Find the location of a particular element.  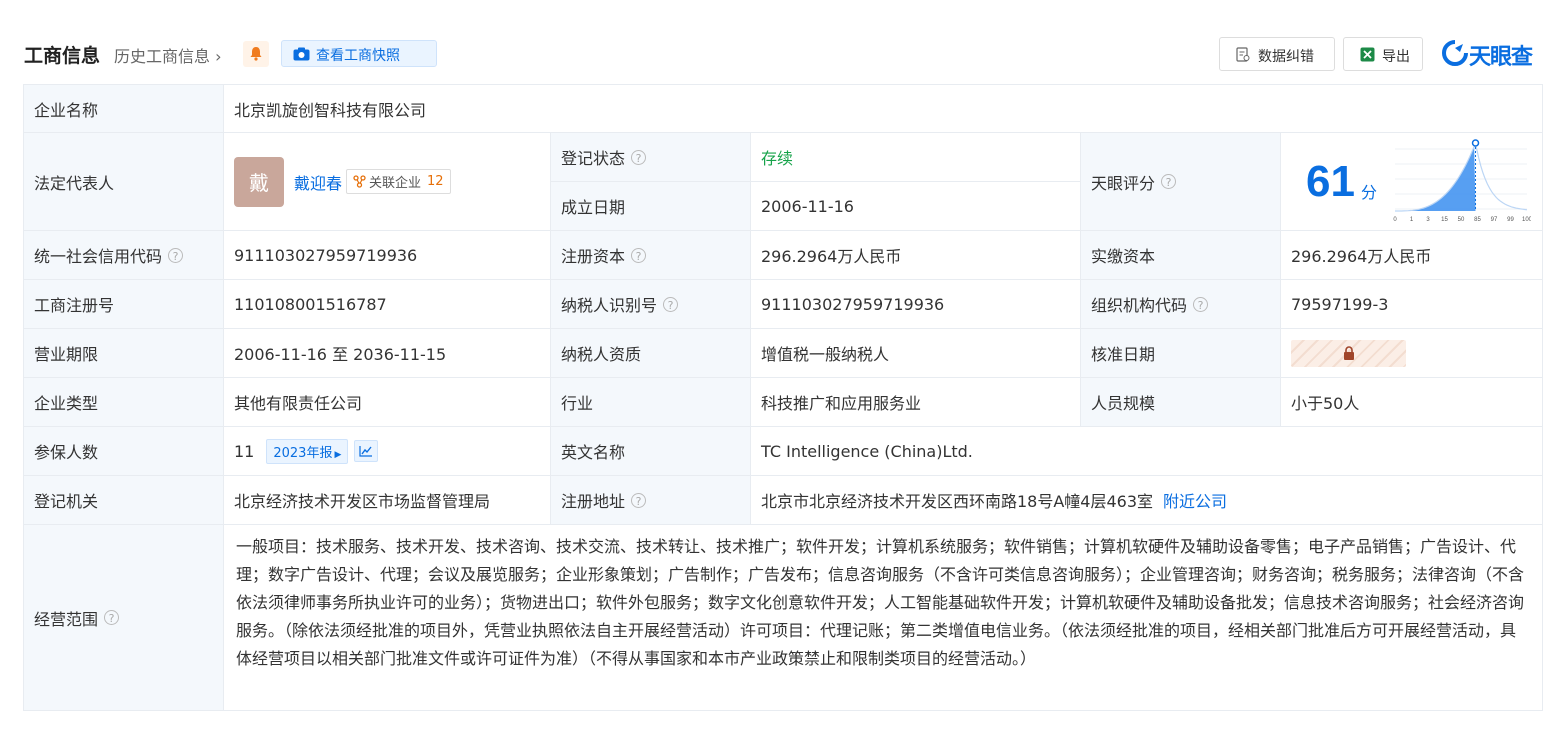

value-company-name: 北京凯旋创智科技有限公司 is located at coordinates (883, 109).